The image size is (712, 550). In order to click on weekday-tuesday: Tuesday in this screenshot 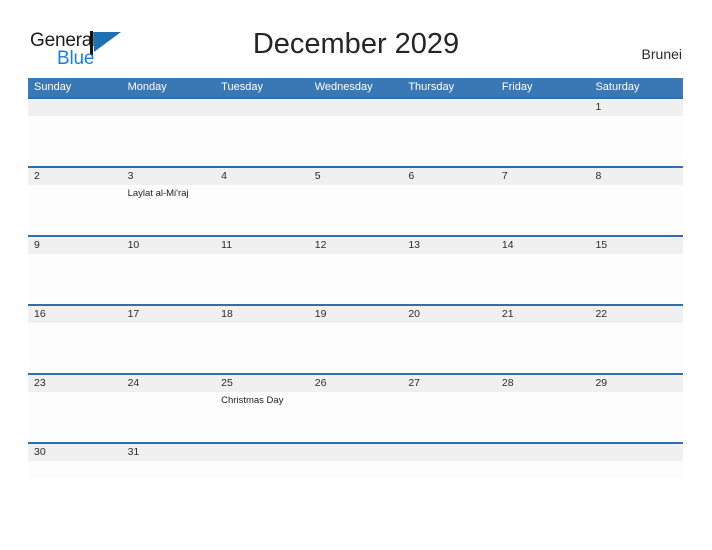, I will do `click(242, 87)`.